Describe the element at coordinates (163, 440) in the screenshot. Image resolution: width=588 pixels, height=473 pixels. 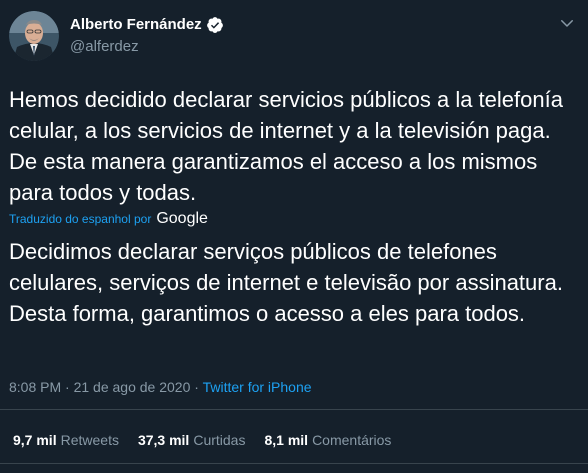
I see `likes-count: 37,3 mil` at that location.